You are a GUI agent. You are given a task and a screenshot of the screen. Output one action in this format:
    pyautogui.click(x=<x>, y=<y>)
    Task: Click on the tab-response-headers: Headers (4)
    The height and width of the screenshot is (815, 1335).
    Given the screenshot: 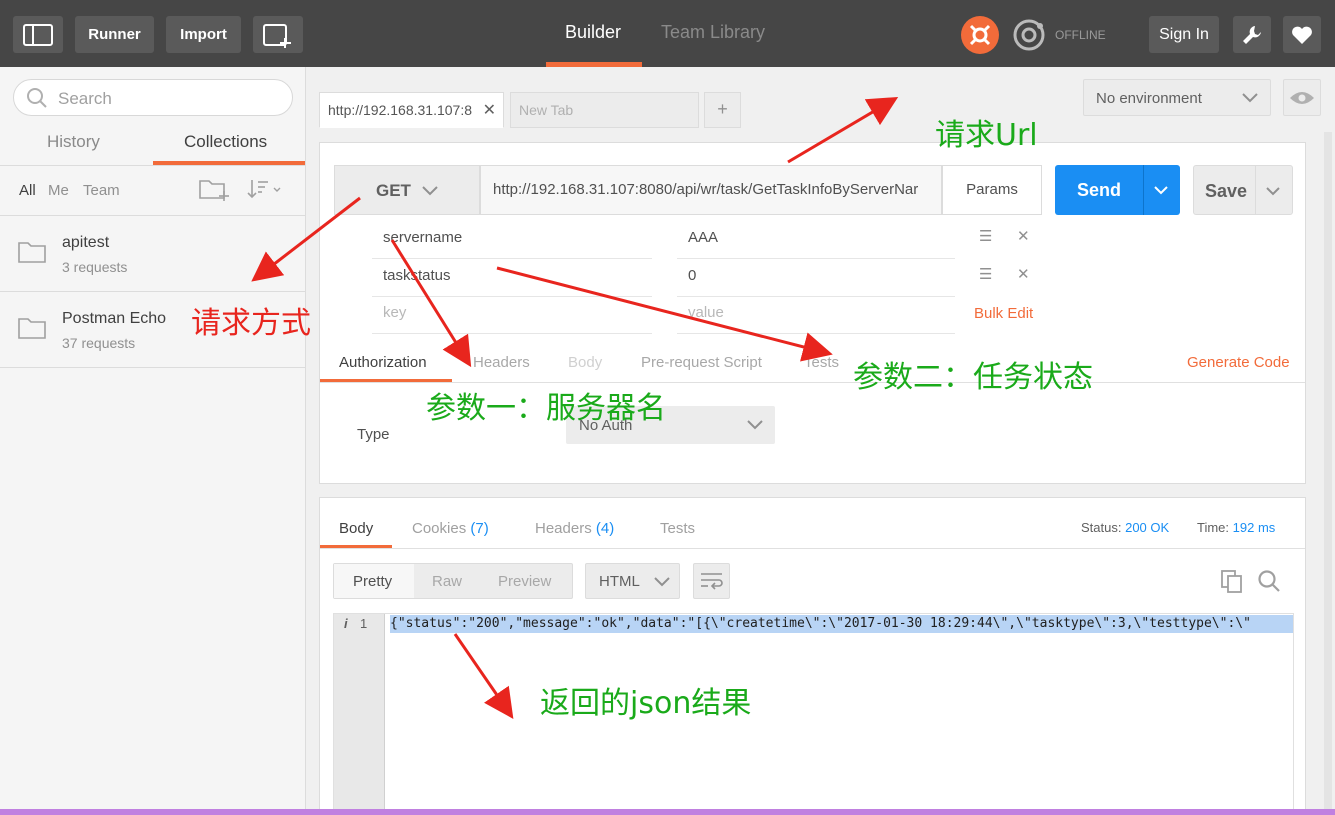 What is the action you would take?
    pyautogui.click(x=574, y=528)
    